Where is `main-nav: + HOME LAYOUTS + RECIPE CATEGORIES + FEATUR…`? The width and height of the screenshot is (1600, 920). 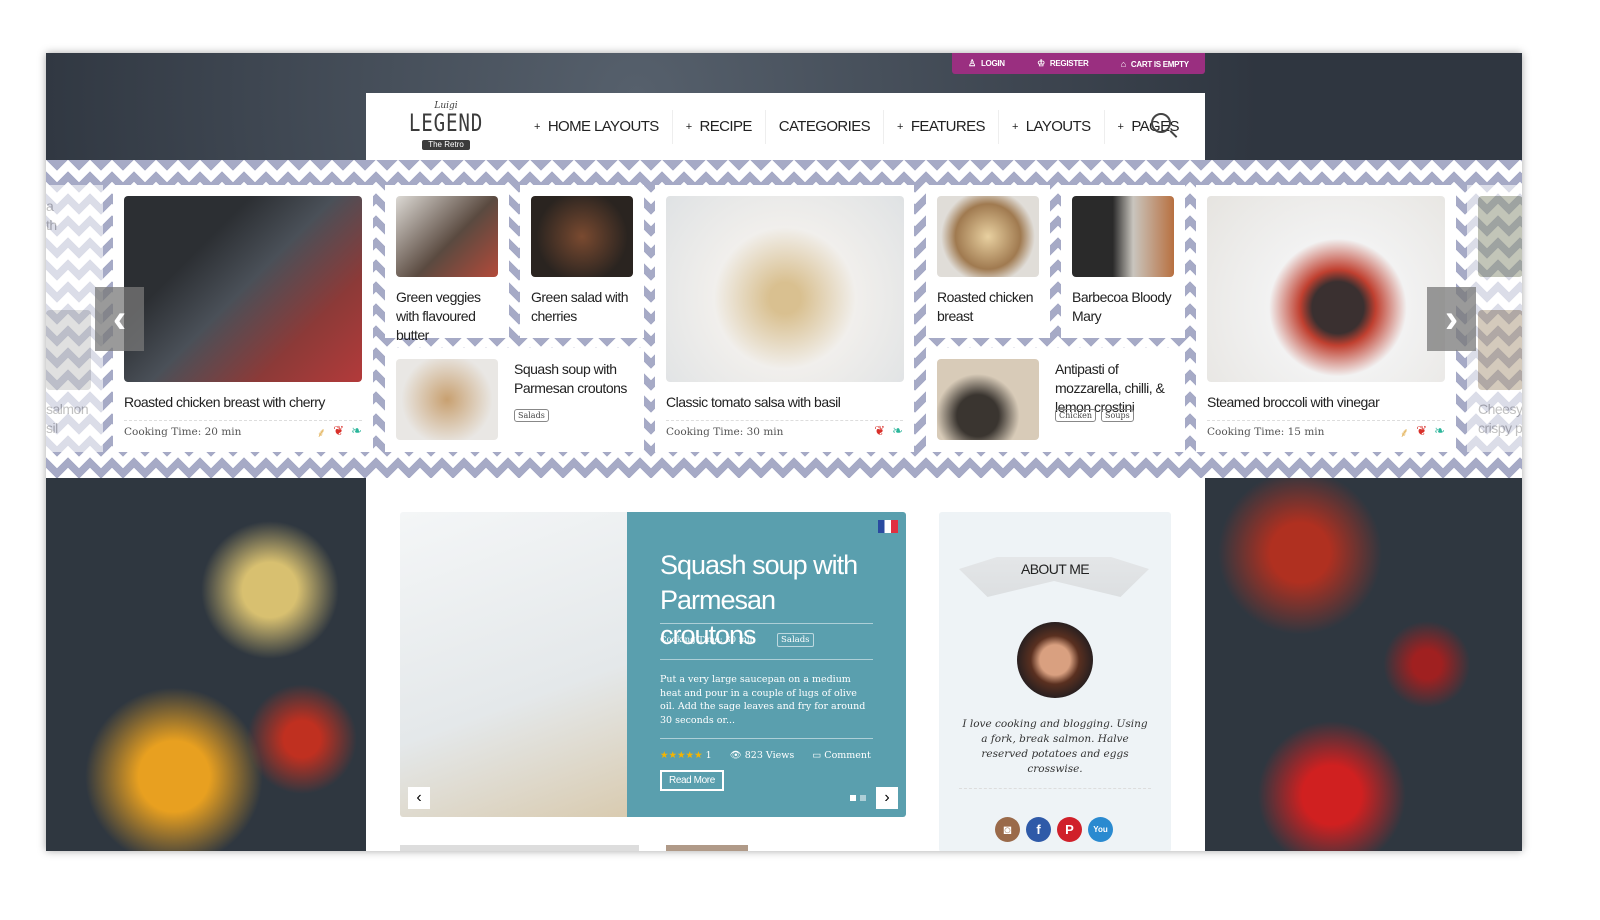
main-nav: + HOME LAYOUTS + RECIPE CATEGORIES + FEATUR… is located at coordinates (856, 126).